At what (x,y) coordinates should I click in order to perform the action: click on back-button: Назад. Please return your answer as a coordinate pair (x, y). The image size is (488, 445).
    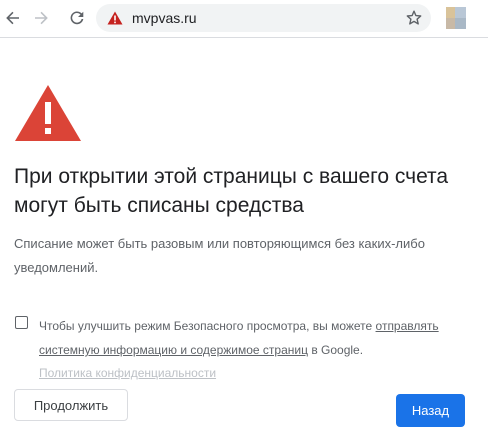
    Looking at the image, I should click on (430, 410).